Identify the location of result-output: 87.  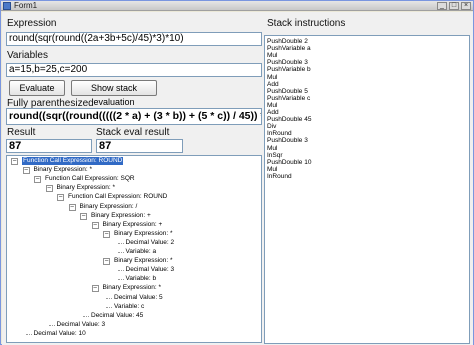
(49, 146).